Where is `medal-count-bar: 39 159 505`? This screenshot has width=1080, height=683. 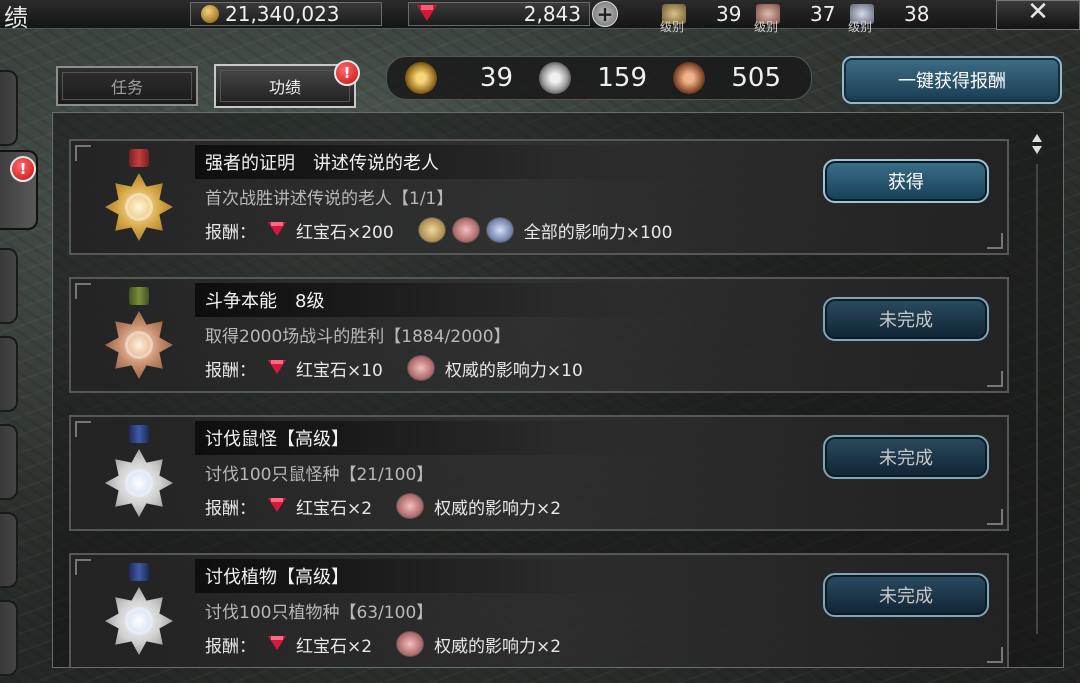 medal-count-bar: 39 159 505 is located at coordinates (599, 78).